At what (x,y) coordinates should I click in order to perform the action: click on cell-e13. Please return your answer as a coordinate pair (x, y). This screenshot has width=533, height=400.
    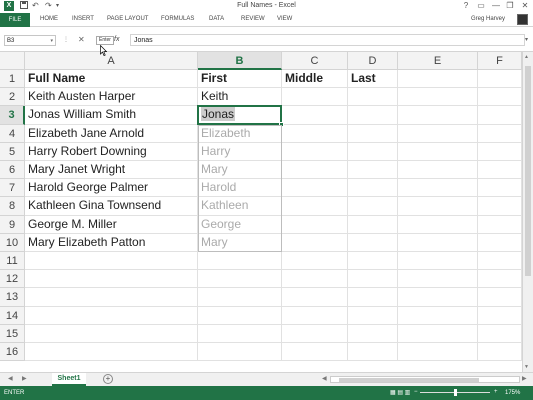
    Looking at the image, I should click on (438, 297).